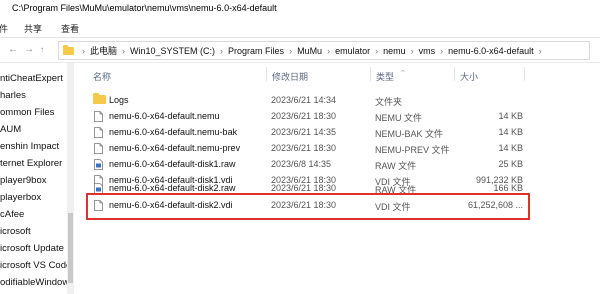 The image size is (600, 294). Describe the element at coordinates (164, 116) in the screenshot. I see `file-name: nemu-6.0-x64-default.nemu` at that location.